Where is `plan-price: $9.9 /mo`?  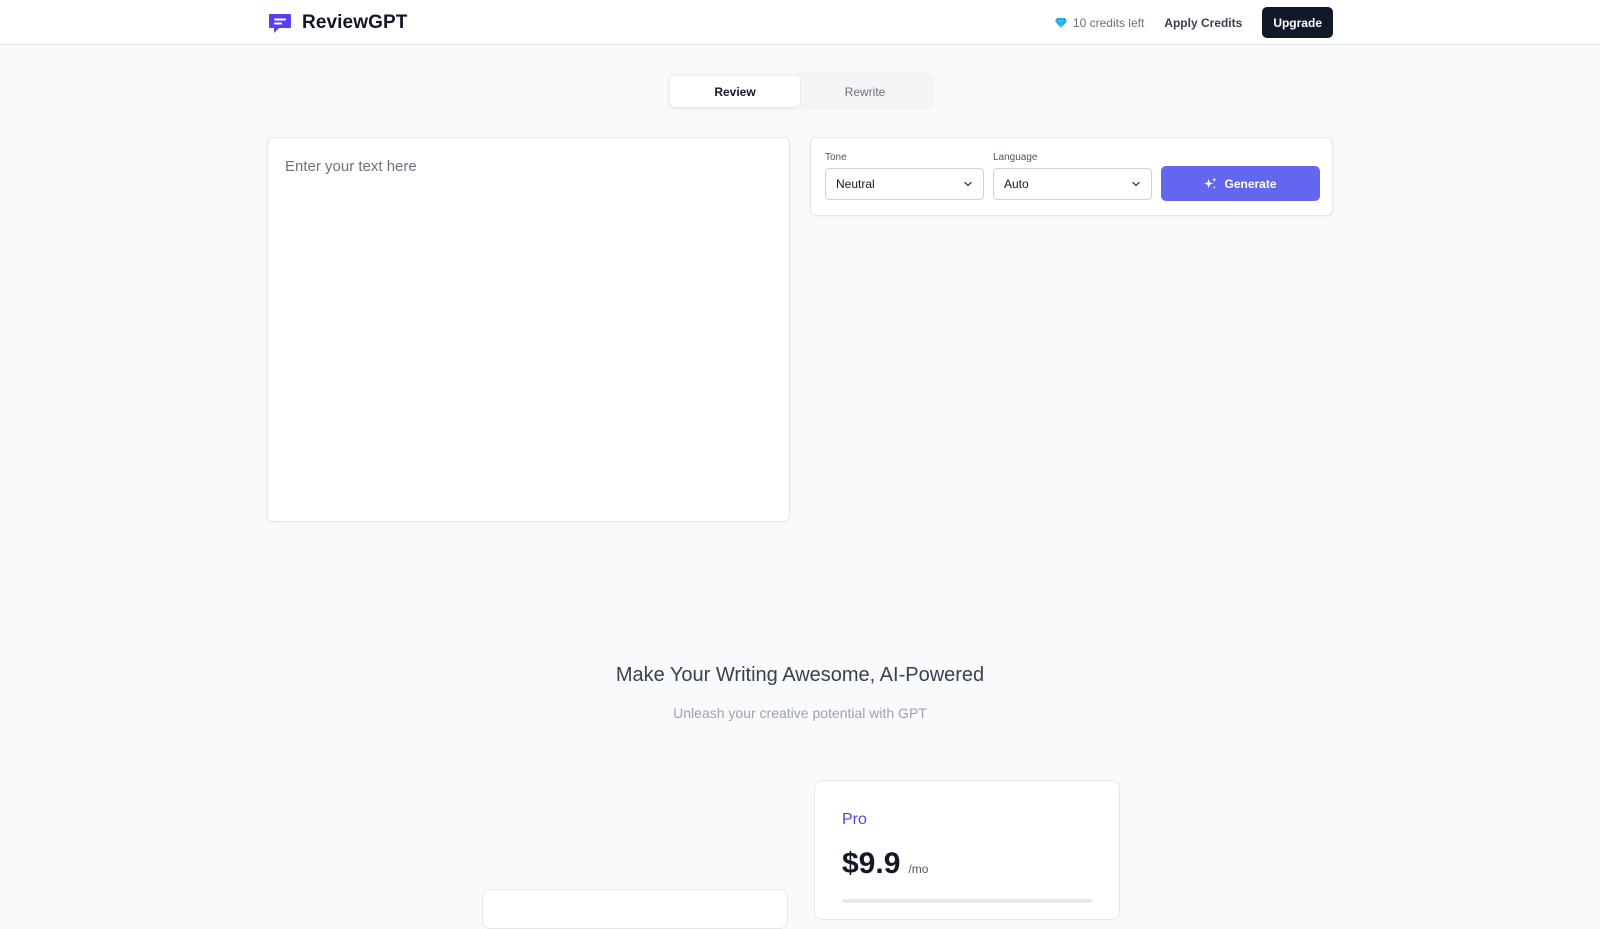
plan-price: $9.9 /mo is located at coordinates (885, 864).